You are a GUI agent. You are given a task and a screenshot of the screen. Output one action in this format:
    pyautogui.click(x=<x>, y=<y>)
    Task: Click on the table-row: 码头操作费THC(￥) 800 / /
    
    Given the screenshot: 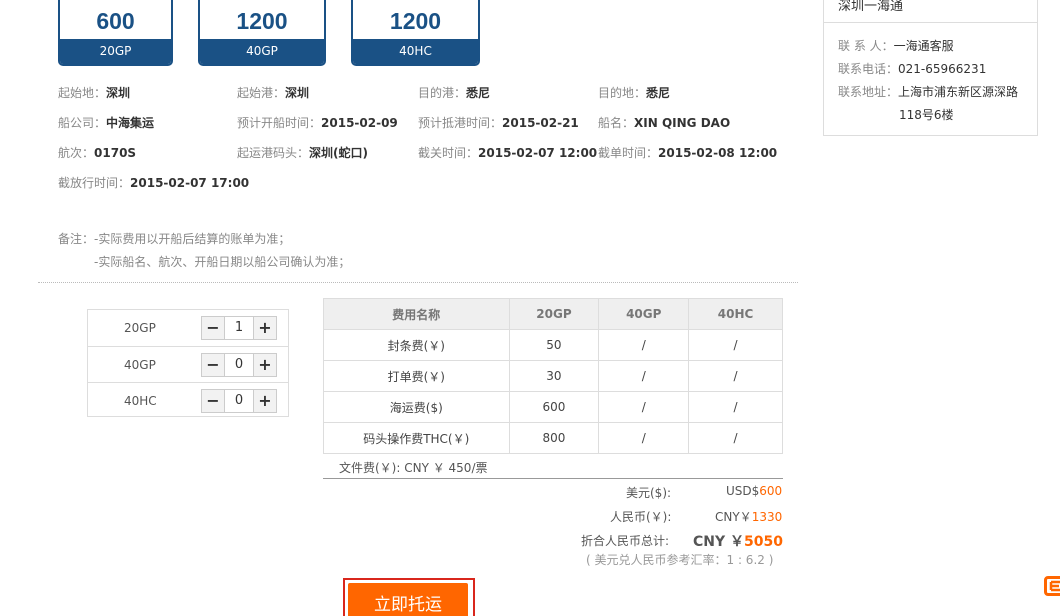 What is the action you would take?
    pyautogui.click(x=553, y=438)
    